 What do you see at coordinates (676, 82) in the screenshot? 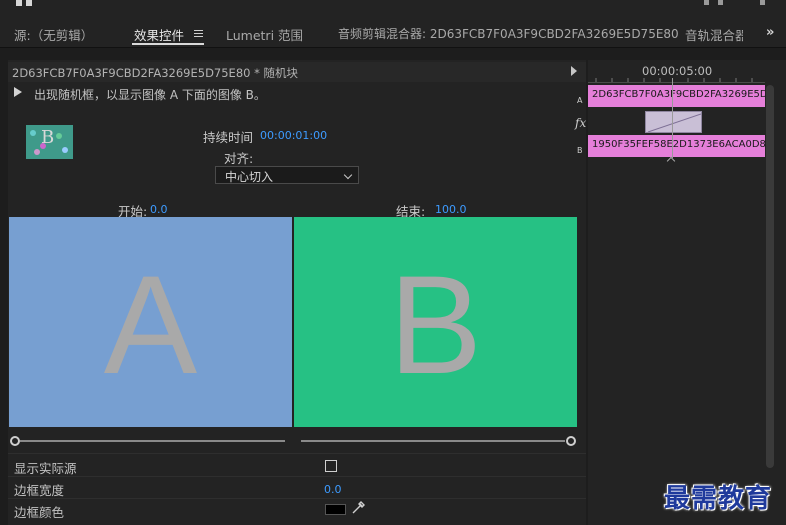
I see `ruler-baseline` at bounding box center [676, 82].